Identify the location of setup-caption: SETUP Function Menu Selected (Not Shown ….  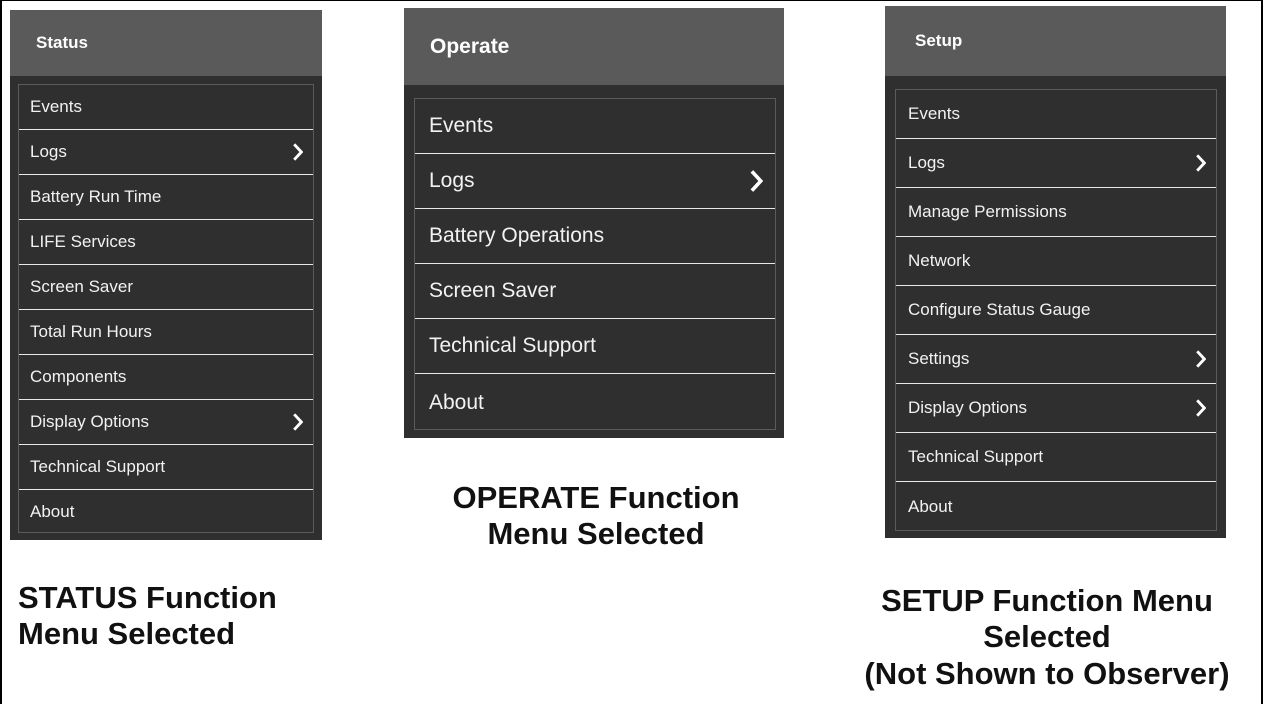
(1047, 637).